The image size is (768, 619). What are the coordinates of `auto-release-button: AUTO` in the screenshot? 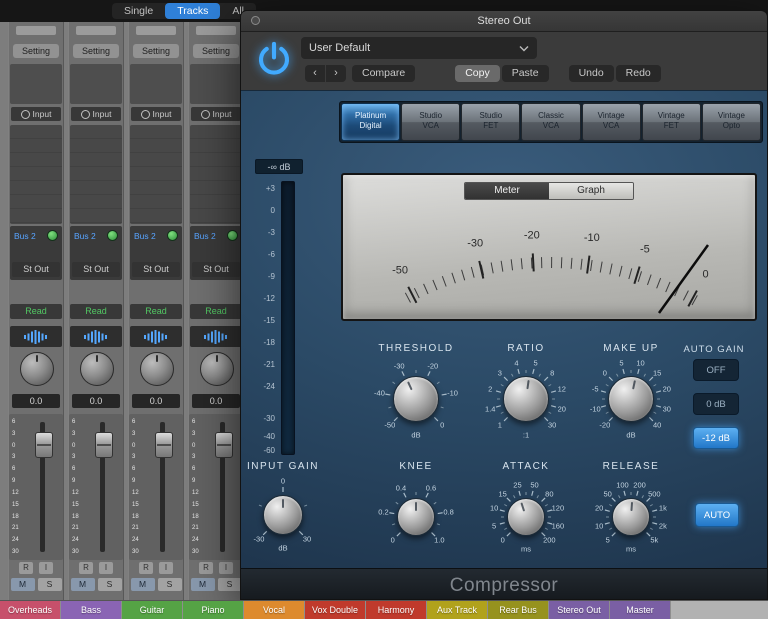 It's located at (717, 515).